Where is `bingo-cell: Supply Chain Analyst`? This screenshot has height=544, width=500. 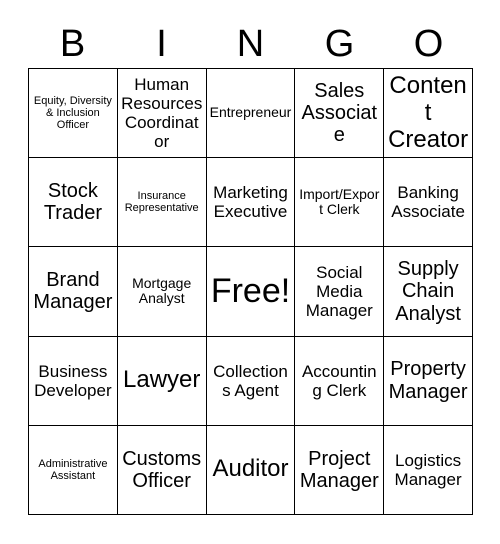 bingo-cell: Supply Chain Analyst is located at coordinates (428, 292).